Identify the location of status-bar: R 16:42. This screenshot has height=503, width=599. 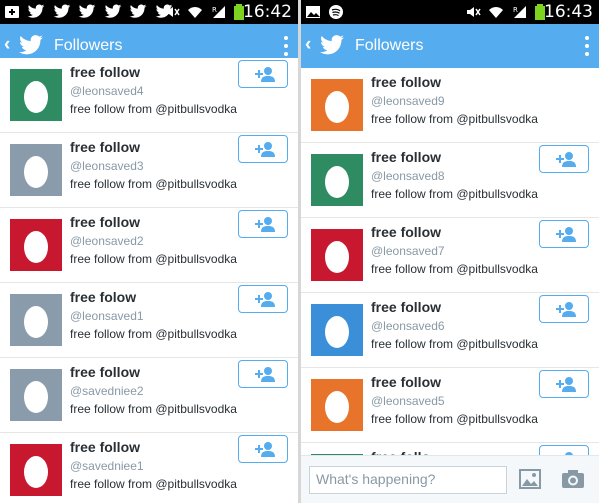
(149, 12).